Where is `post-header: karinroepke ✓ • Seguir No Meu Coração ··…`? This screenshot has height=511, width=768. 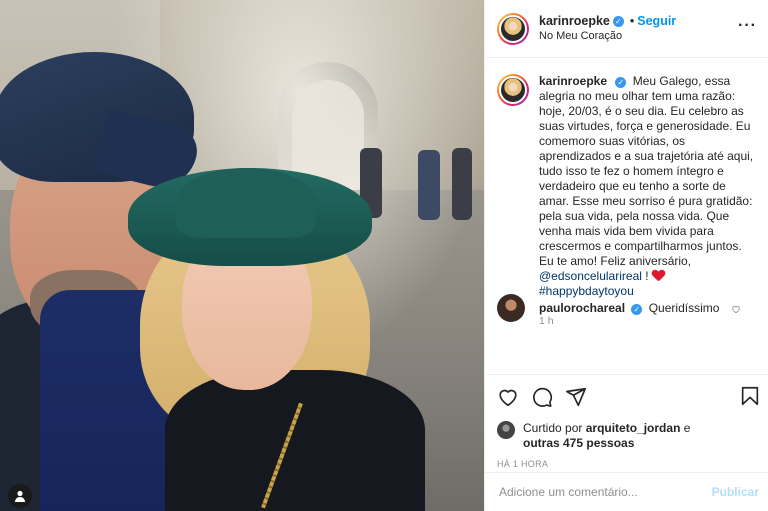
post-header: karinroepke ✓ • Seguir No Meu Coração ··… is located at coordinates (626, 29).